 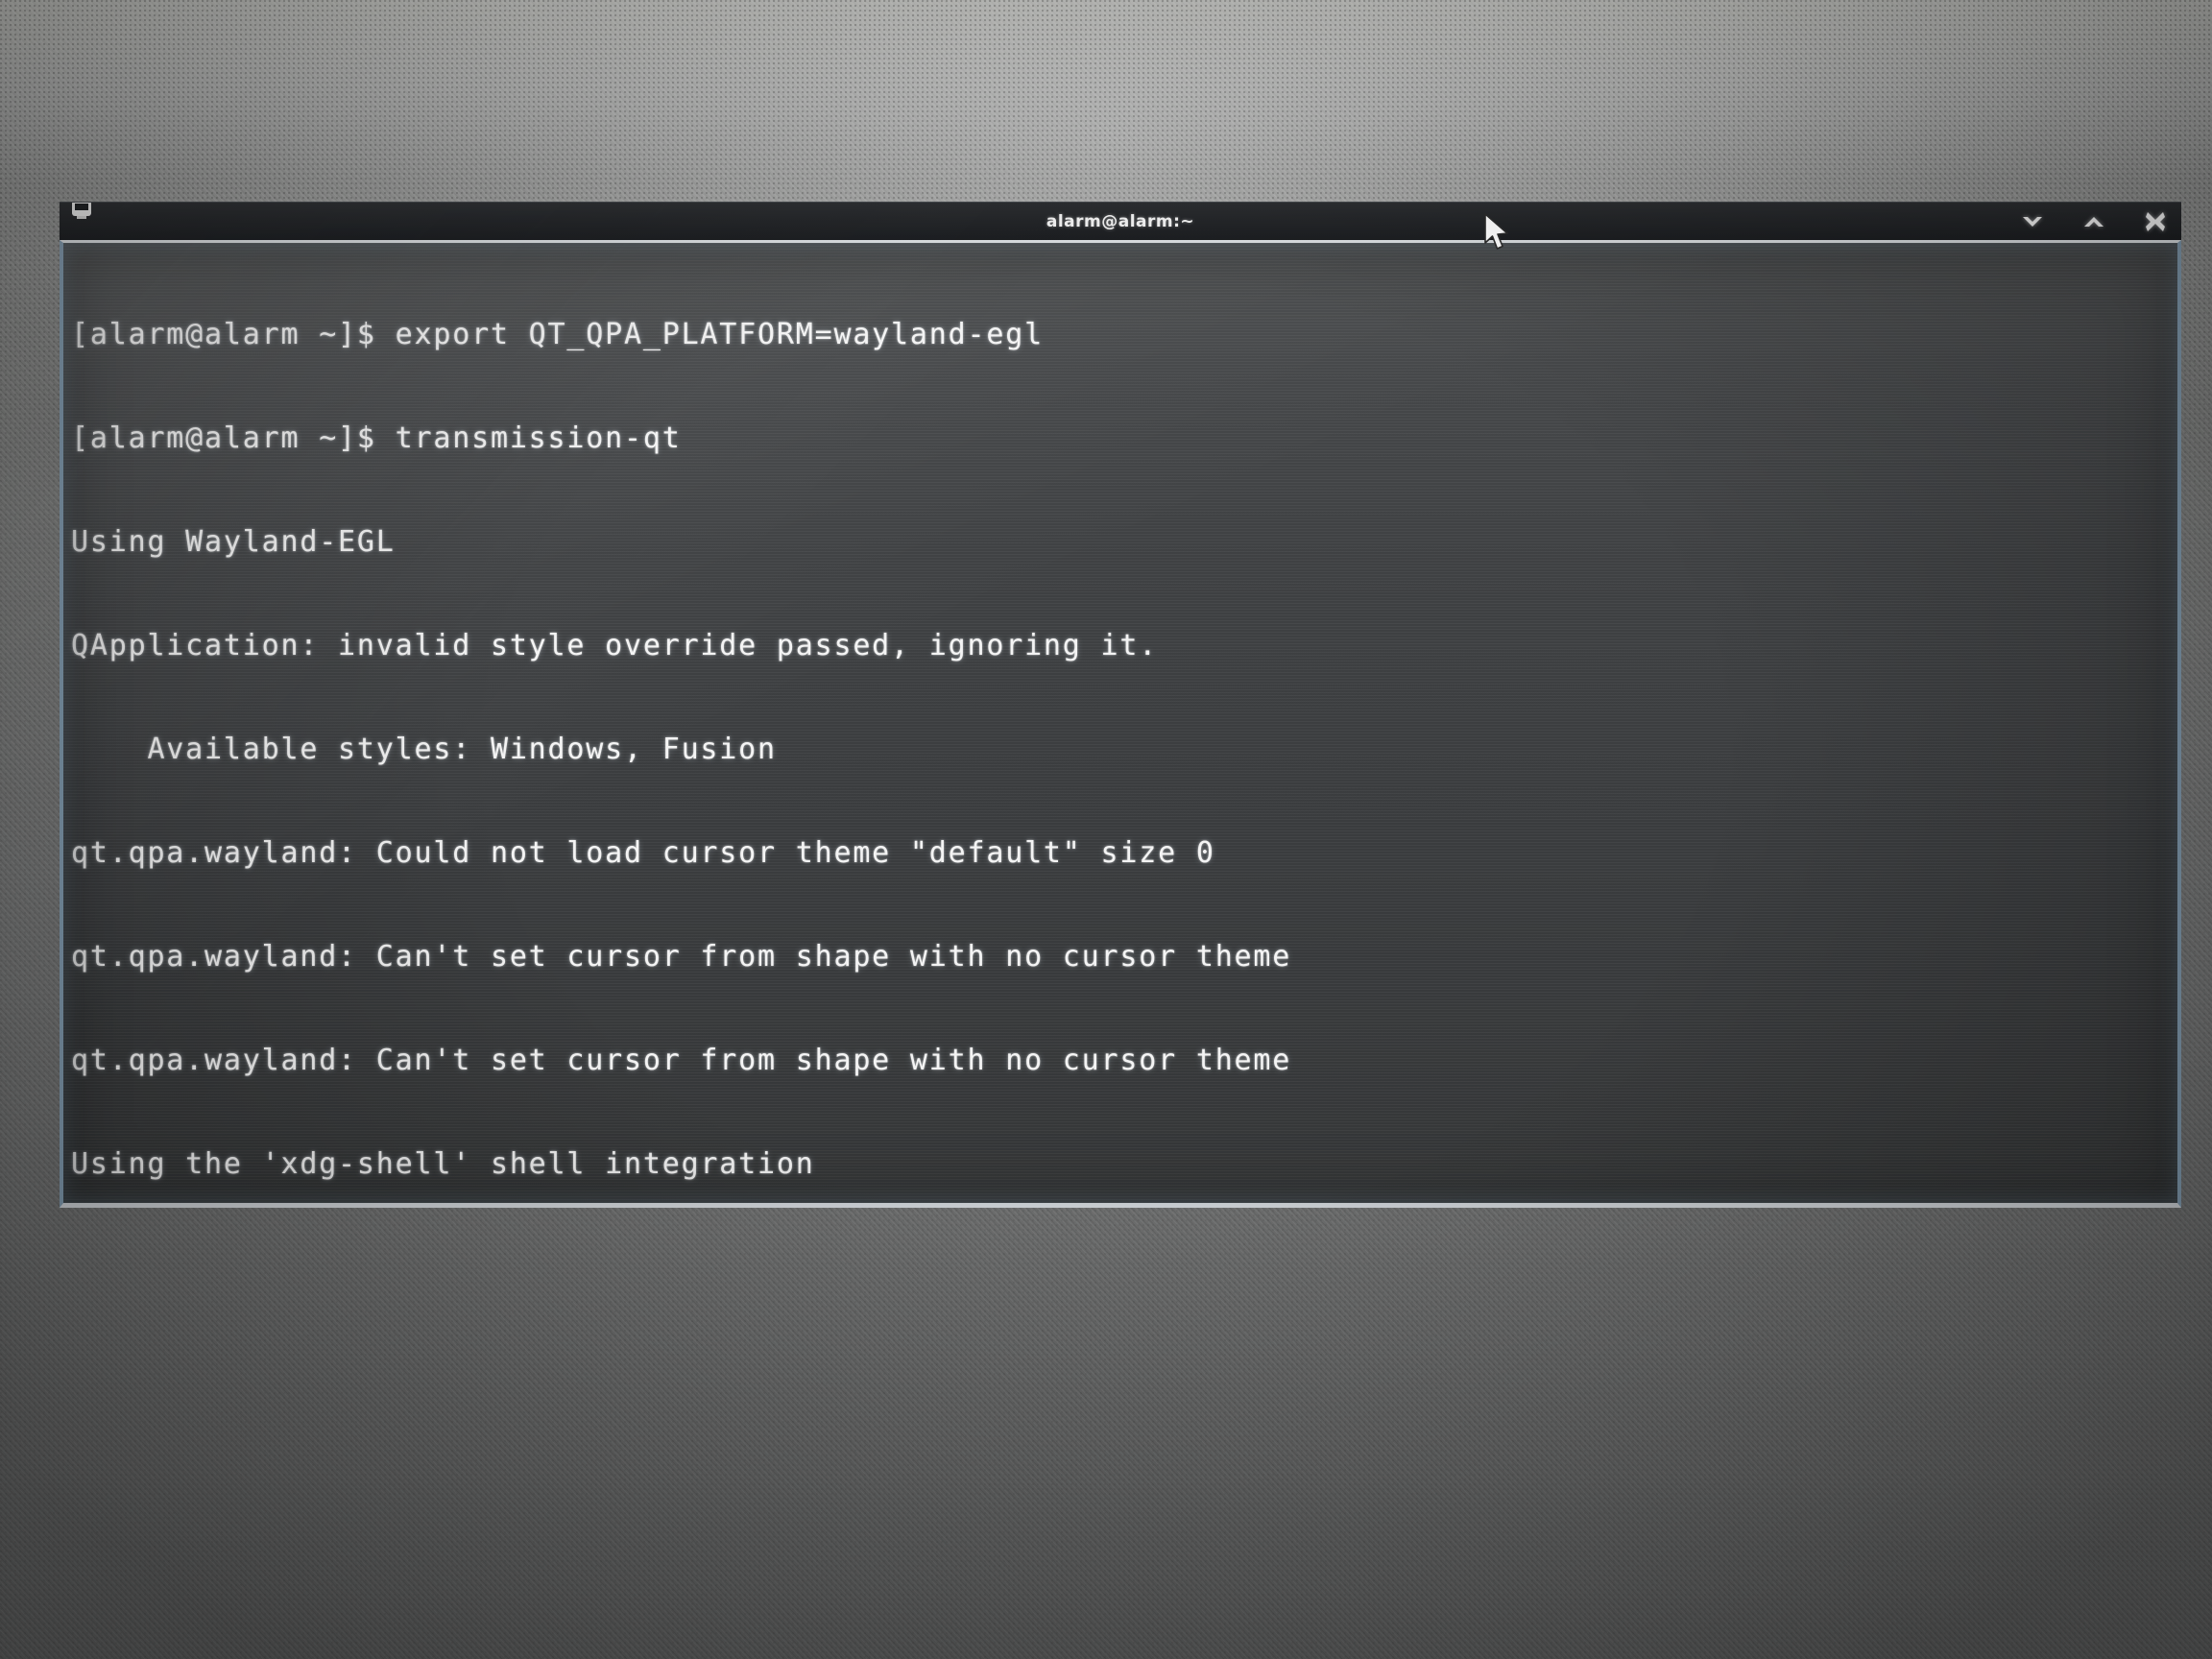 What do you see at coordinates (2032, 221) in the screenshot?
I see `minimize-button` at bounding box center [2032, 221].